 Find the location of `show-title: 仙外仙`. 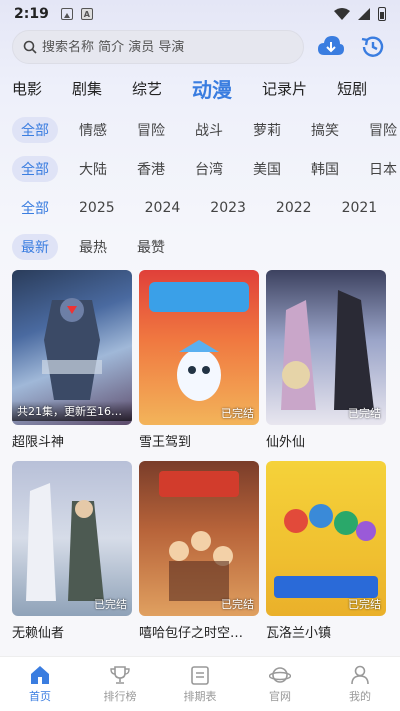

show-title: 仙外仙 is located at coordinates (286, 442).